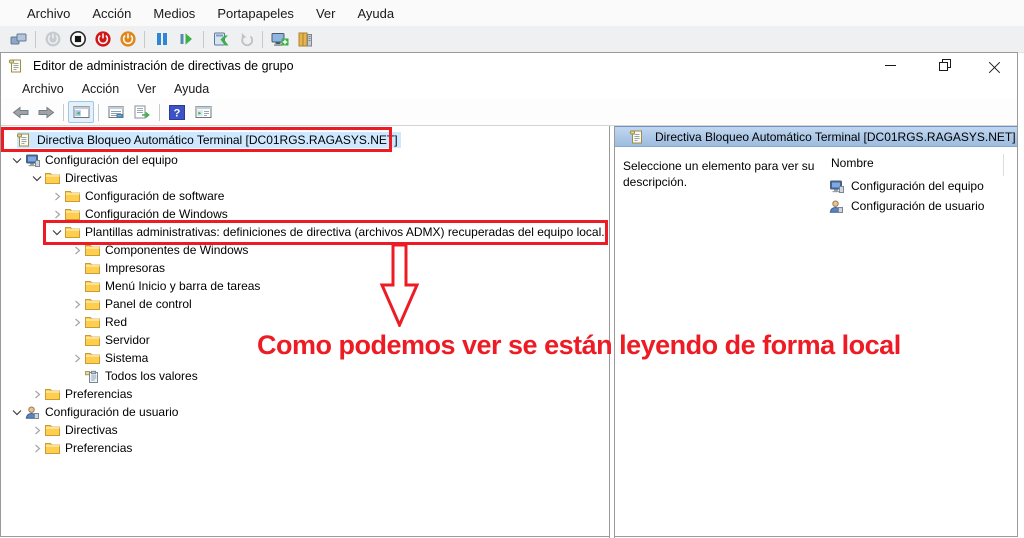  What do you see at coordinates (119, 340) in the screenshot?
I see `tree-item-content: Servidor` at bounding box center [119, 340].